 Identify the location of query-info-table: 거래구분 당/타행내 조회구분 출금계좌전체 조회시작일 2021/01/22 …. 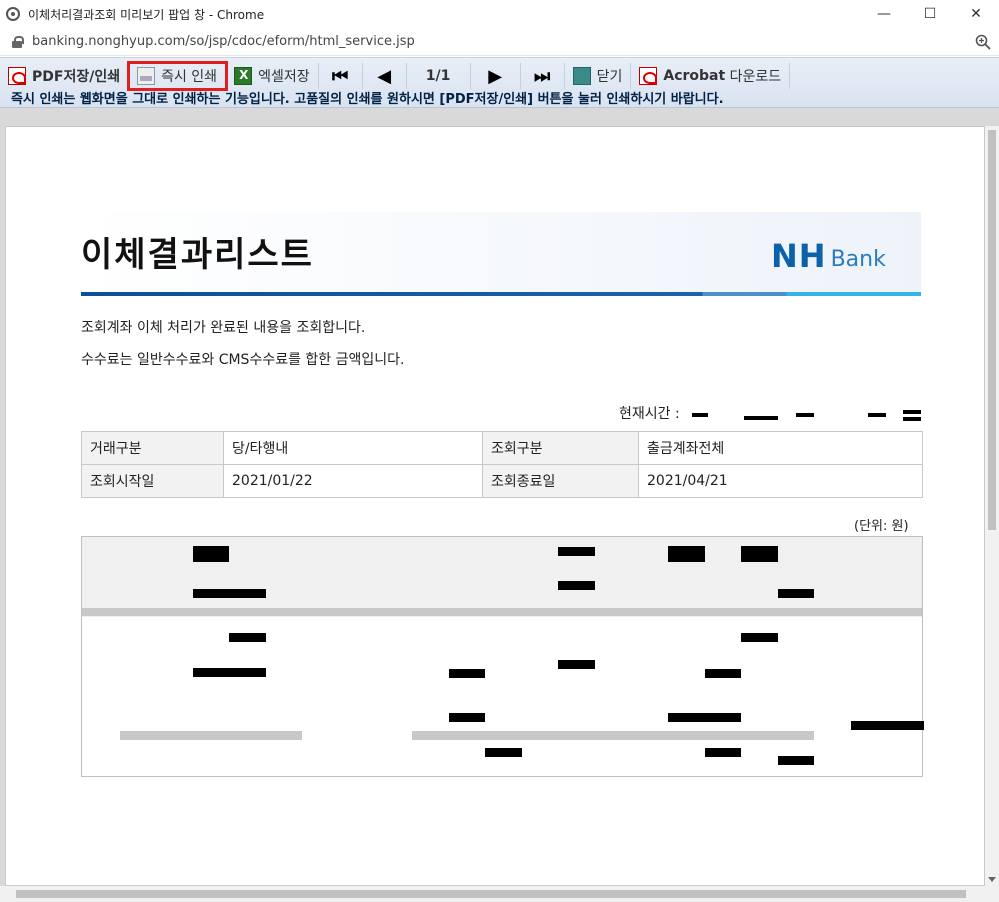
(502, 464).